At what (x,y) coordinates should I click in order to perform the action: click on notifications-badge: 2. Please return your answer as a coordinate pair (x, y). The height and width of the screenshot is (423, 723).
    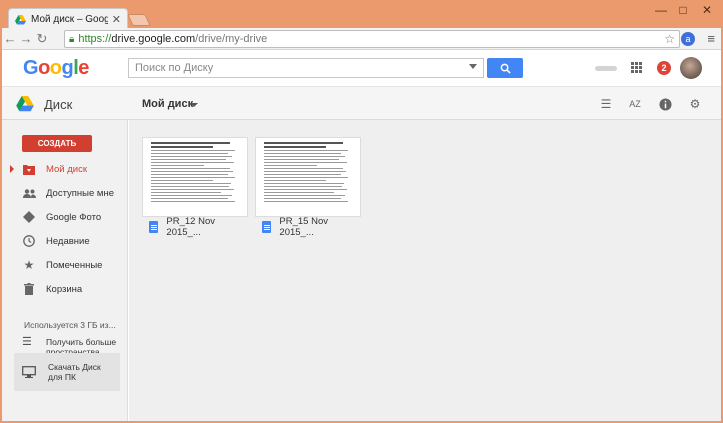
    Looking at the image, I should click on (664, 68).